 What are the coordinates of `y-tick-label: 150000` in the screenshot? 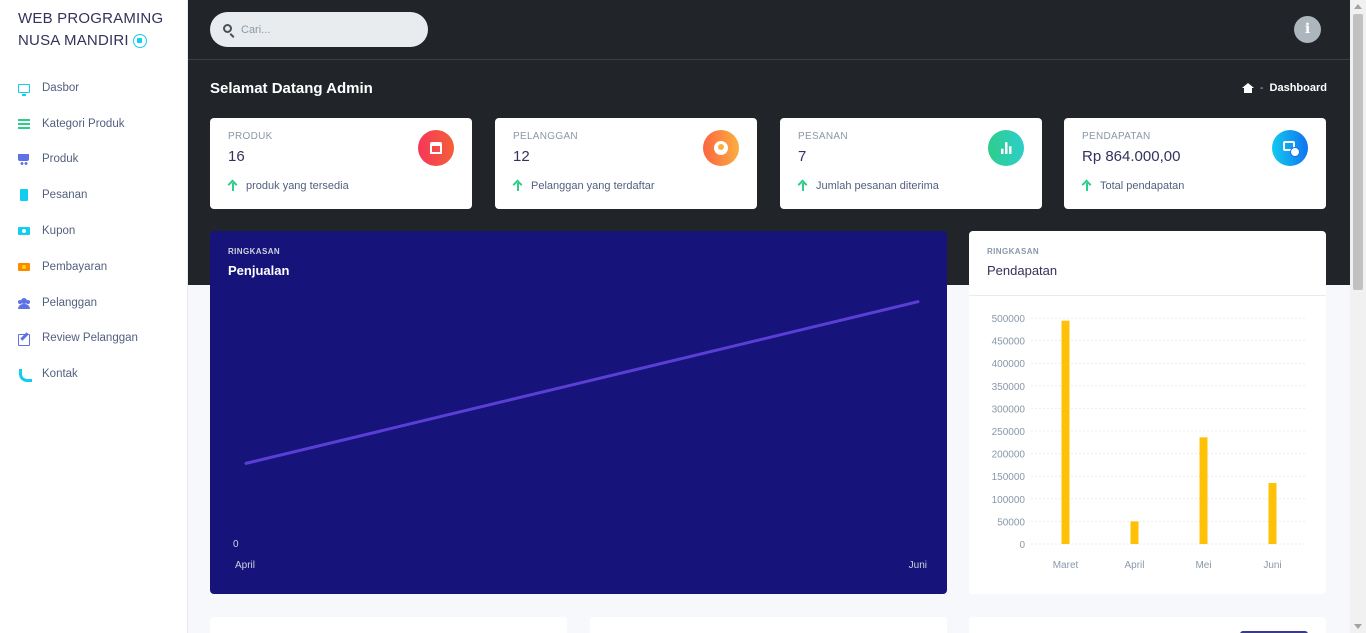 It's located at (1009, 477).